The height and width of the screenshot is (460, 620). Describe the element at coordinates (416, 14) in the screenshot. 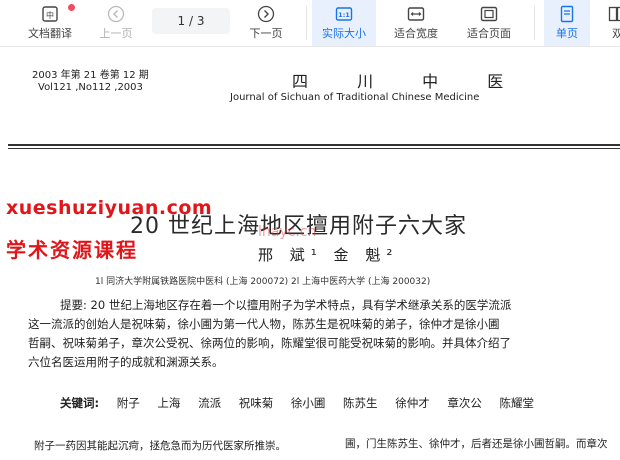

I see `fit-width-icon` at that location.